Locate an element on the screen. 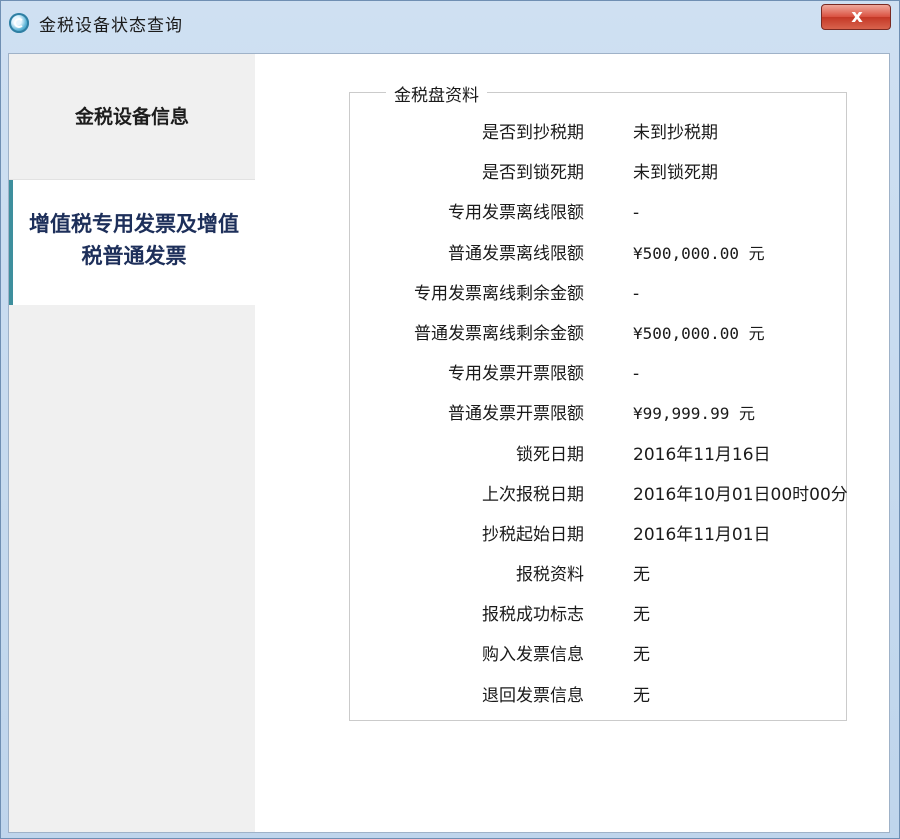 This screenshot has height=839, width=900. row-value: ¥99,999.99 元 is located at coordinates (694, 414).